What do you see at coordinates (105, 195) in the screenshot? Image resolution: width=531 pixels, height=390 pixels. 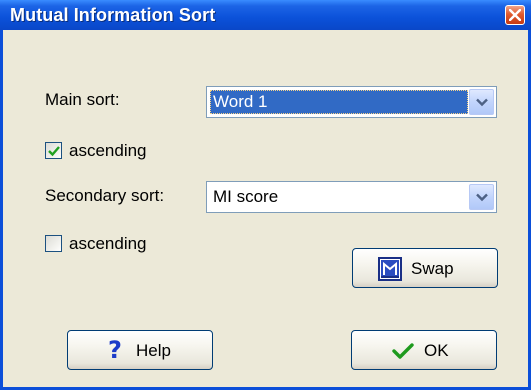 I see `secondary-sort-label: Secondary sort:` at bounding box center [105, 195].